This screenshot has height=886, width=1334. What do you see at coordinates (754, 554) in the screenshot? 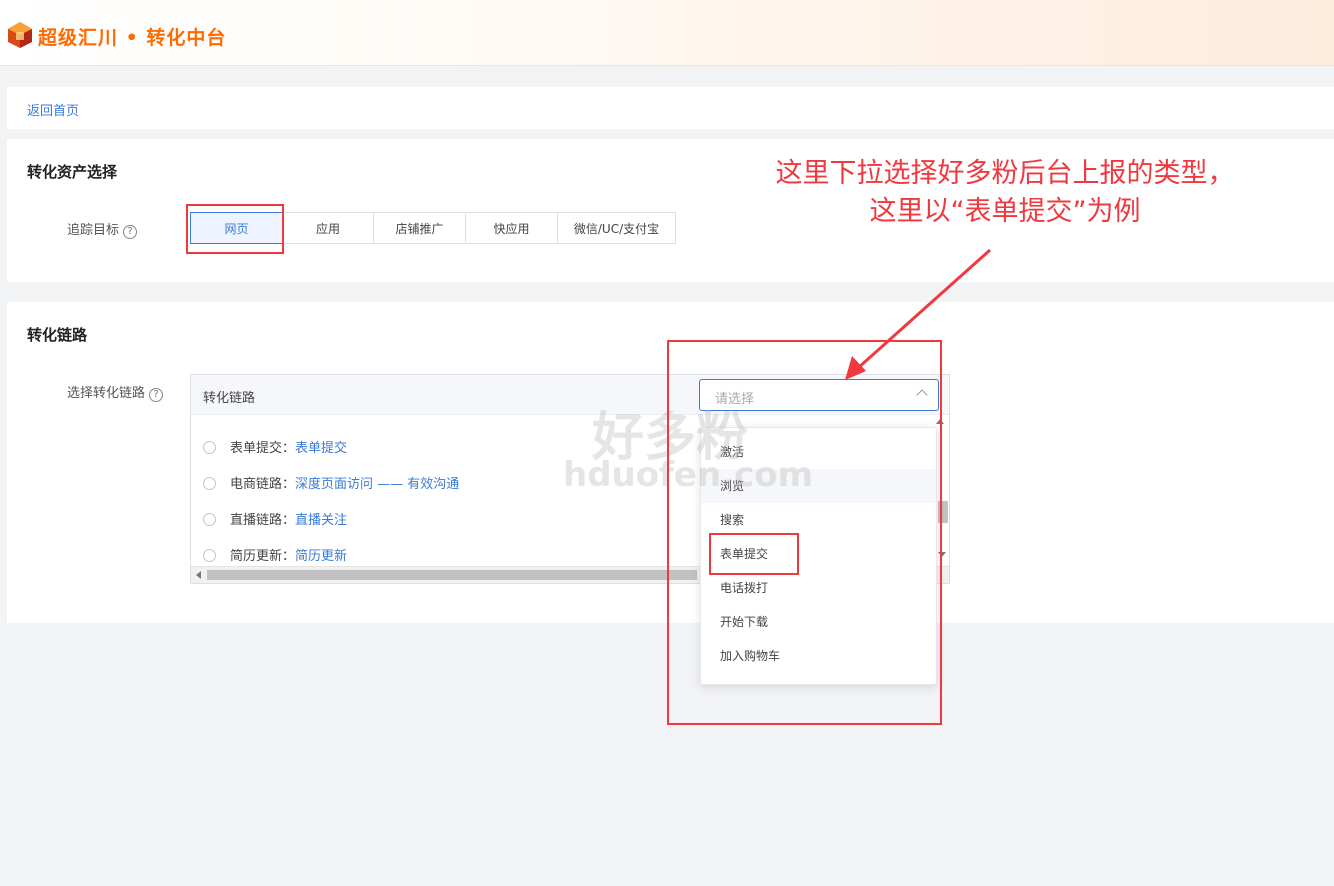
I see `annotation-box-form-submit` at bounding box center [754, 554].